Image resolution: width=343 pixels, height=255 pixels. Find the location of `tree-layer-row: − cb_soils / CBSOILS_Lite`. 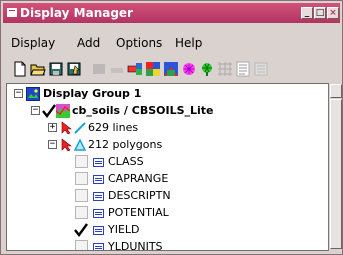

tree-layer-row: − cb_soils / CBSOILS_Lite is located at coordinates (171, 111).